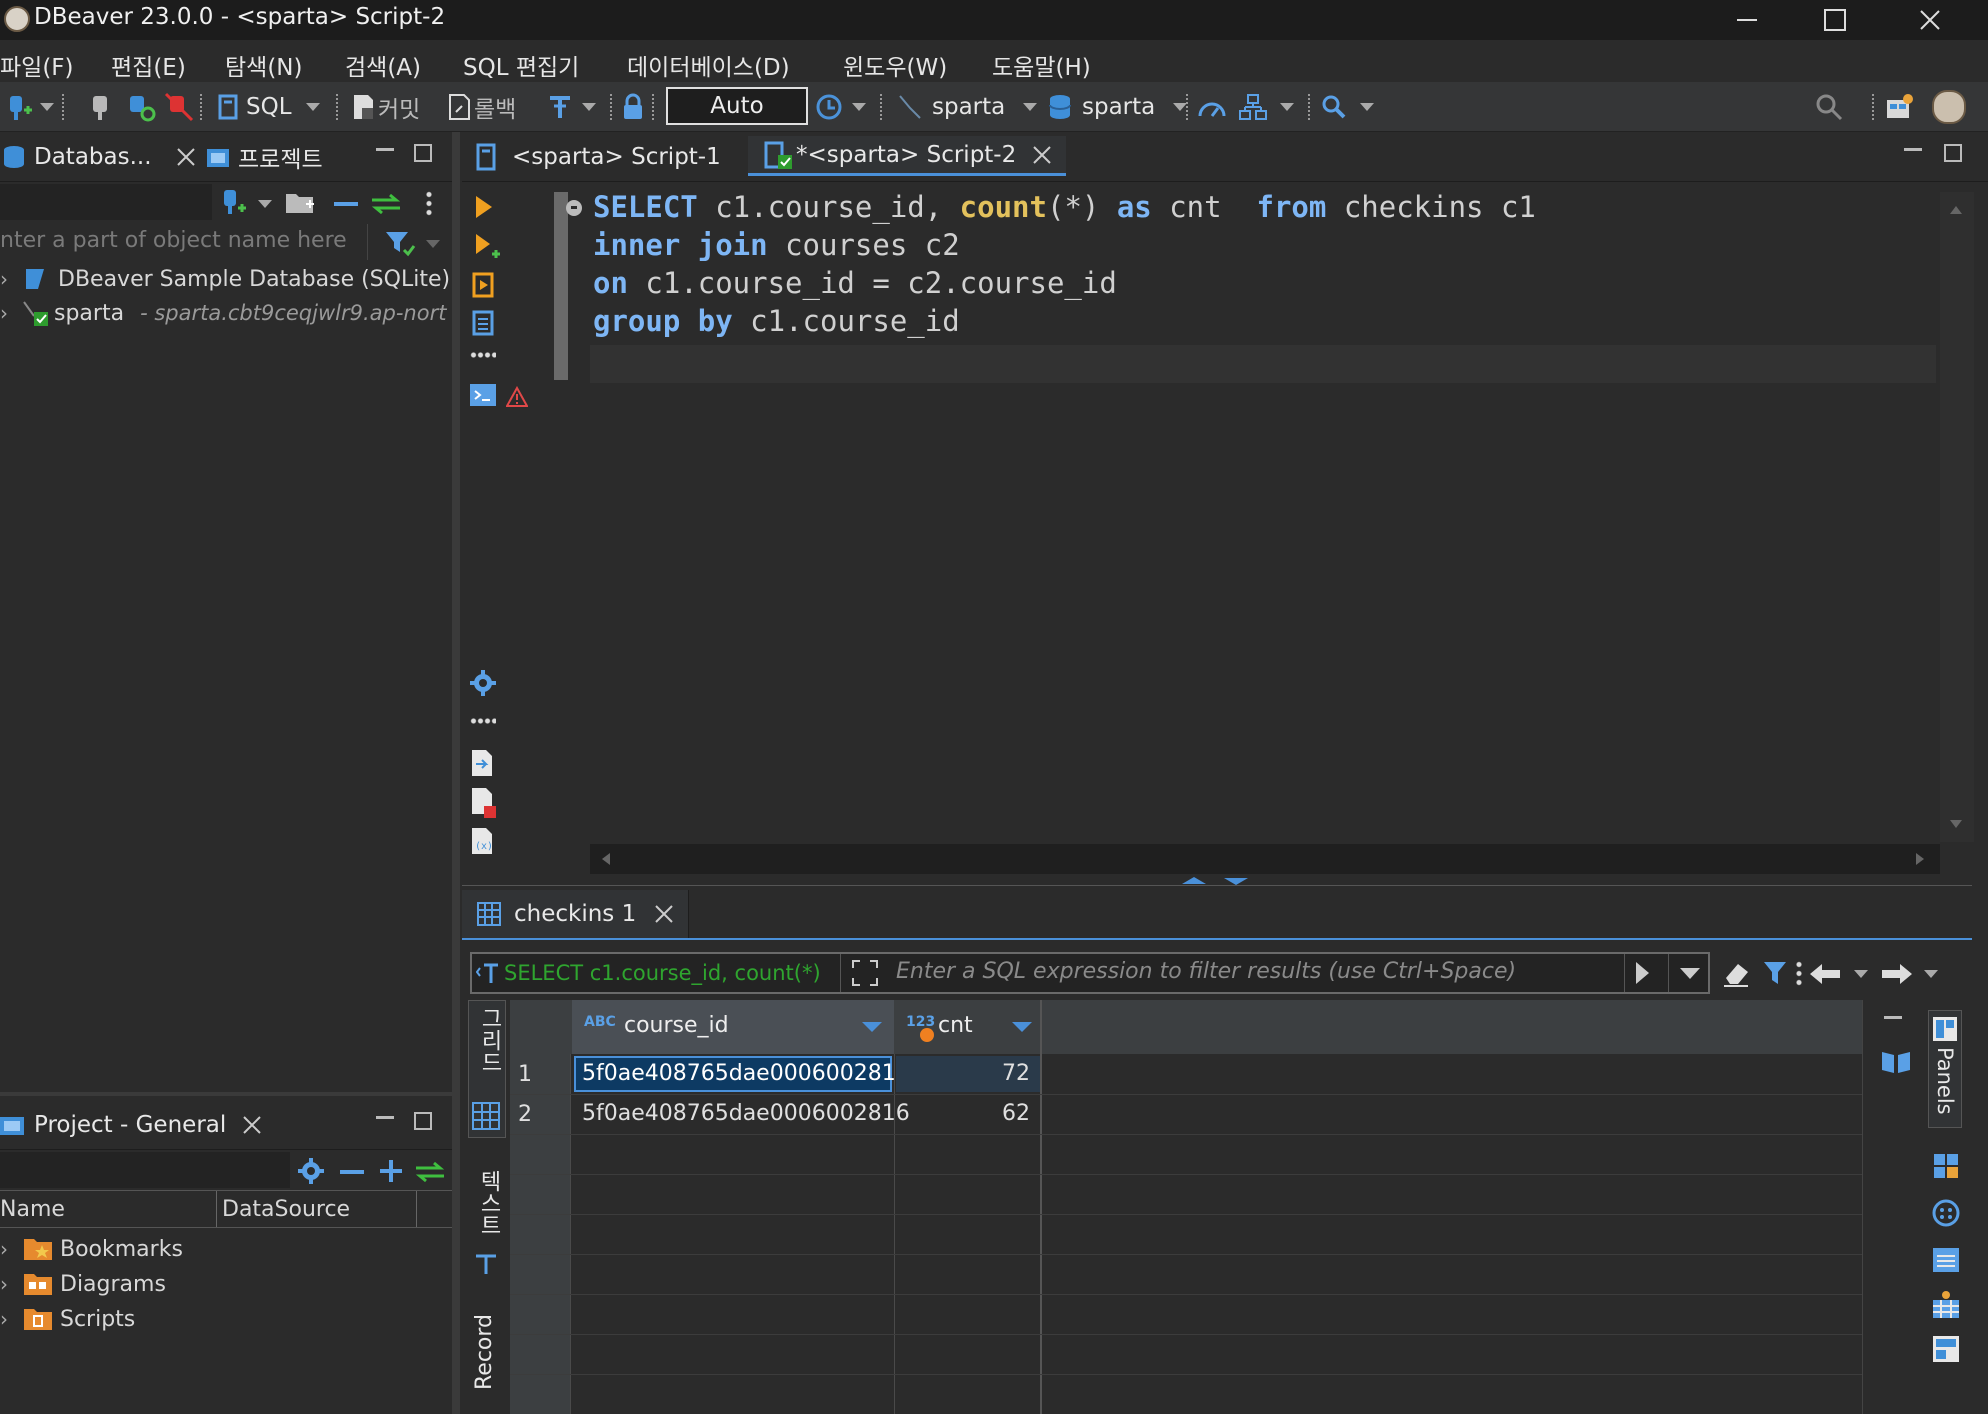  I want to click on connect-button, so click(100, 107).